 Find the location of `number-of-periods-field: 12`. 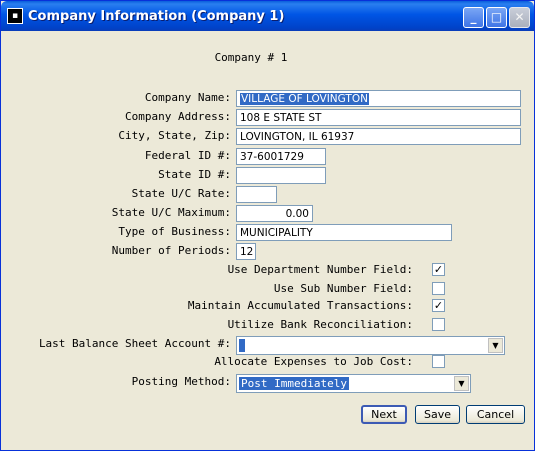

number-of-periods-field: 12 is located at coordinates (246, 251).